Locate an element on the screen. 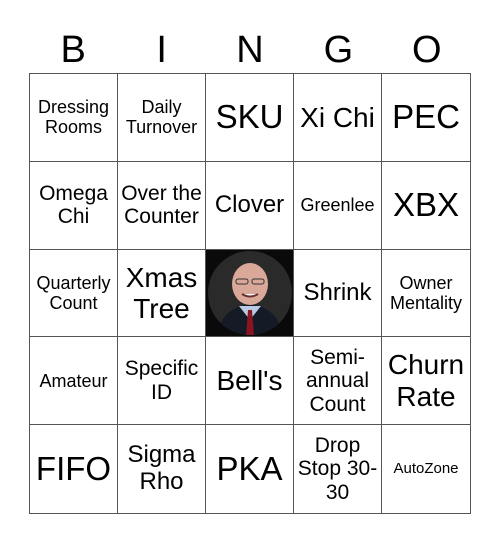 The height and width of the screenshot is (544, 500). bingo-cell: XBX is located at coordinates (426, 206).